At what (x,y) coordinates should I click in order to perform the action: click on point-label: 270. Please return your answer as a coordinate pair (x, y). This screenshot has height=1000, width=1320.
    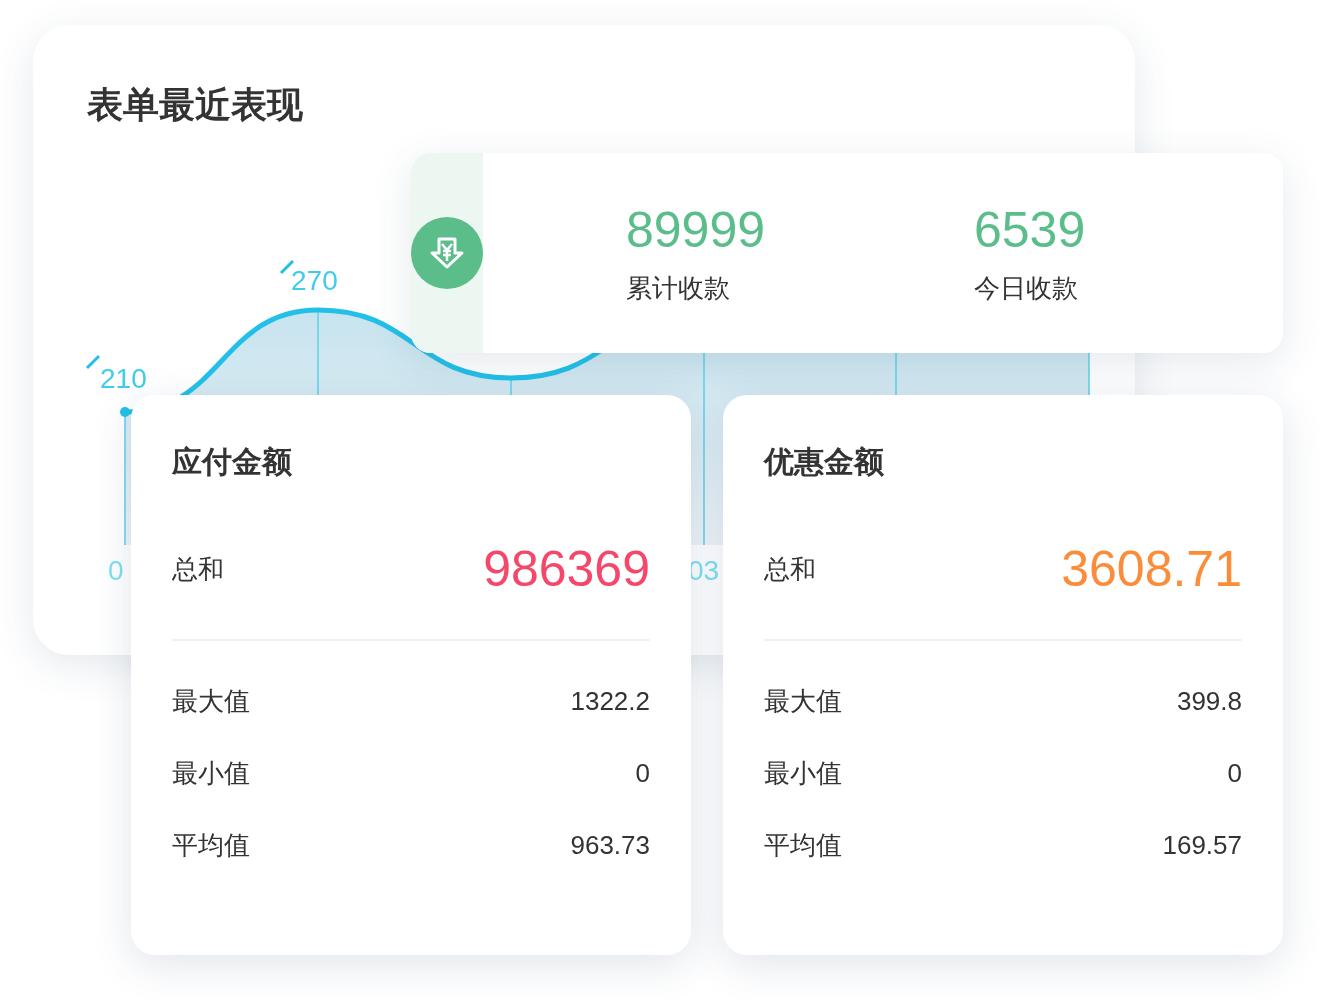
    Looking at the image, I should click on (314, 281).